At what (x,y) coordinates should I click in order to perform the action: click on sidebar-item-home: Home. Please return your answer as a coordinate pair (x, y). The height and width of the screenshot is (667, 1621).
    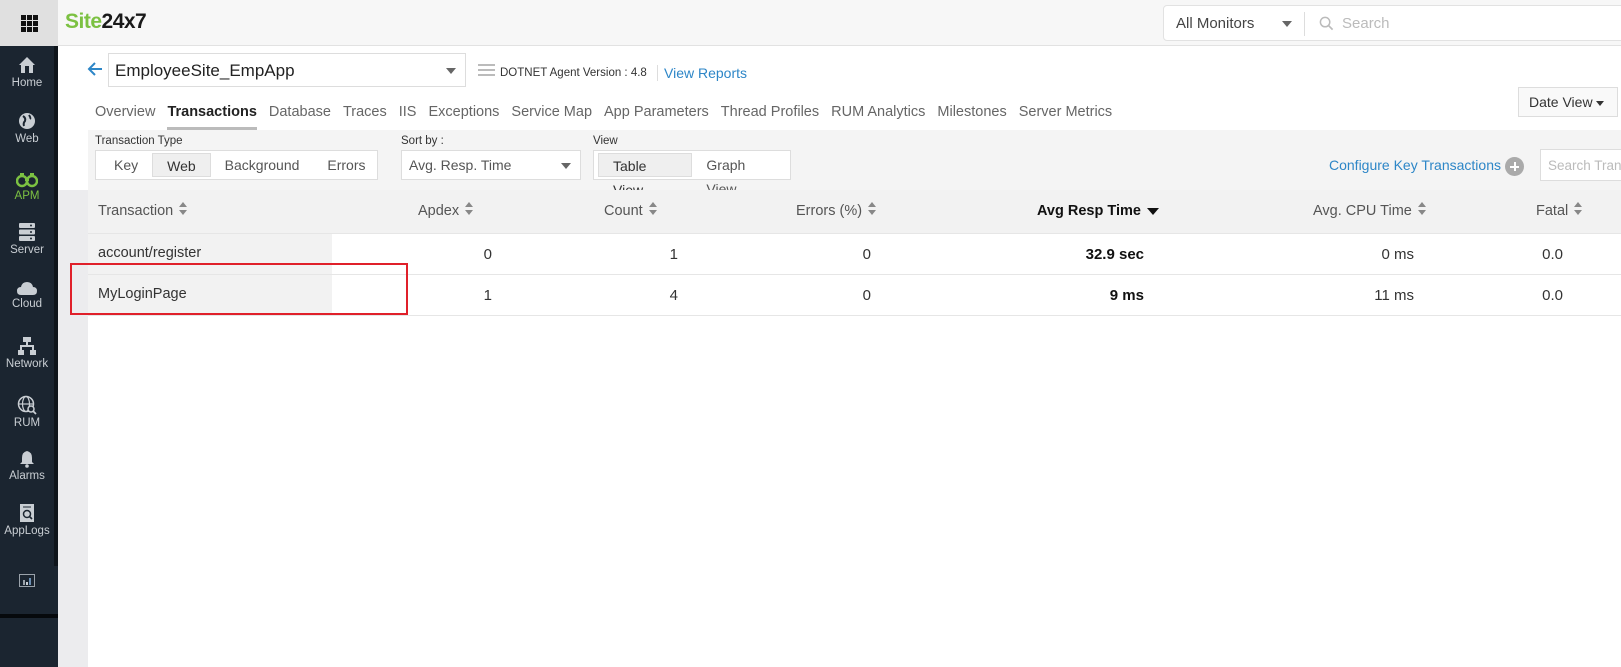
    Looking at the image, I should click on (27, 72).